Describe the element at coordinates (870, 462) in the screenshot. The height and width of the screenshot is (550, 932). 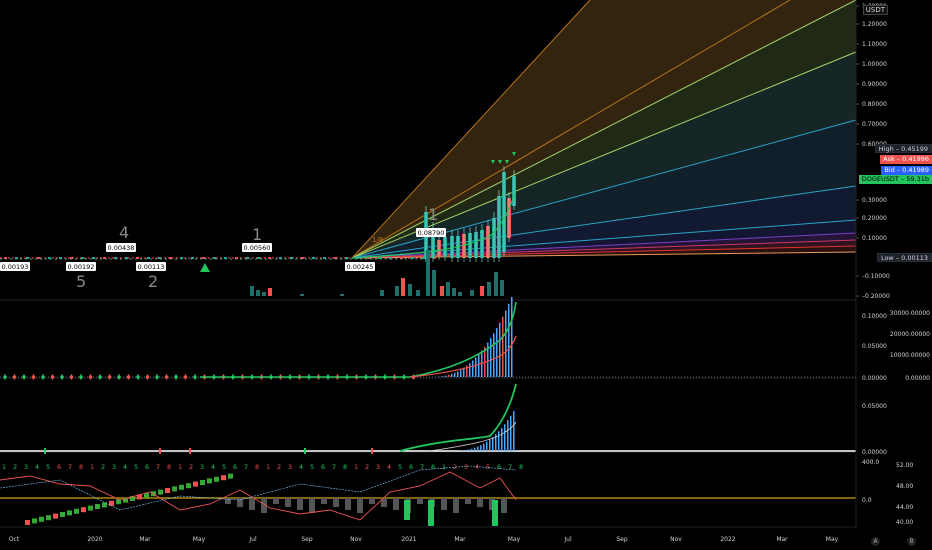
I see `indicator-axis-label: 400.0` at that location.